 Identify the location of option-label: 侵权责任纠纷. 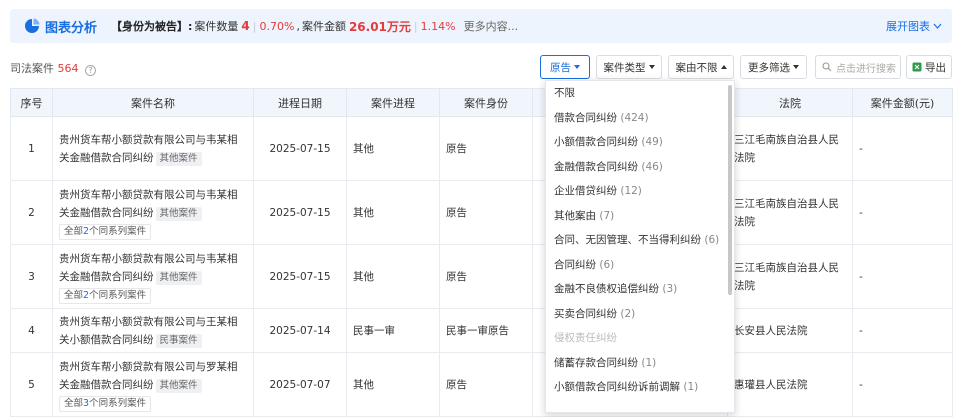
(585, 338).